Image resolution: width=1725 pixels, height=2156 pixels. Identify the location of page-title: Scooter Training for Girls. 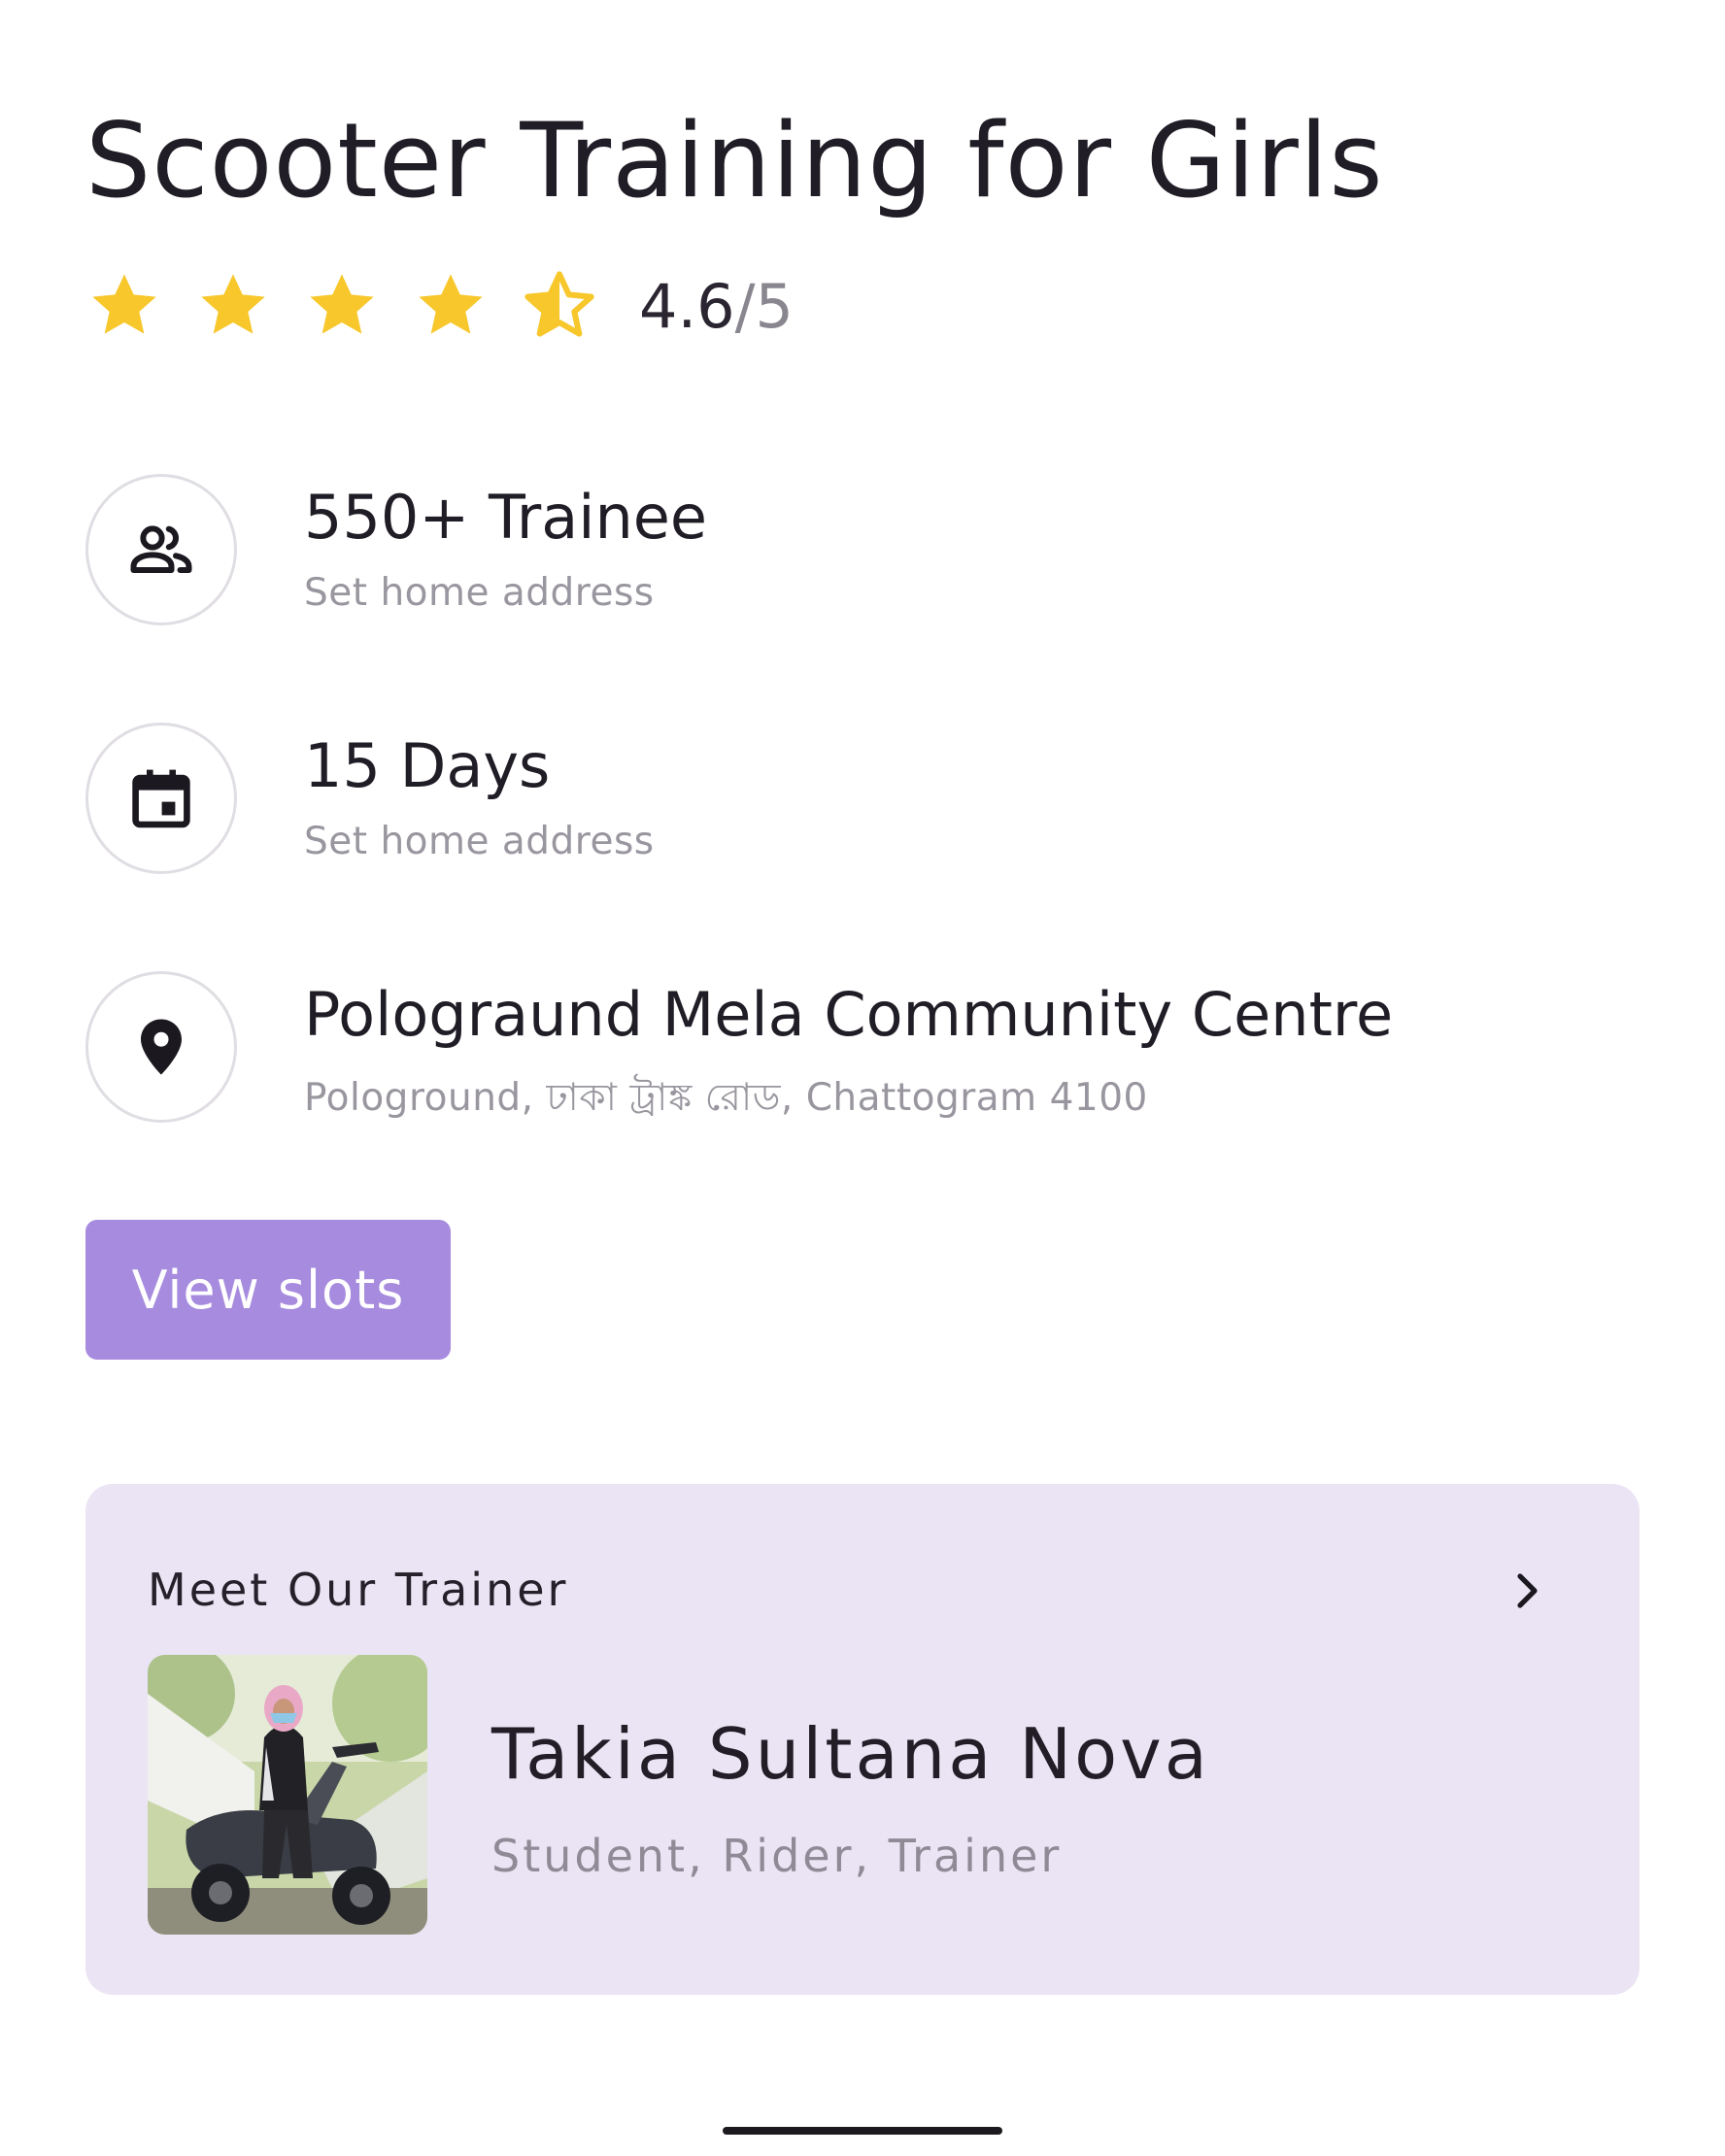
(734, 160).